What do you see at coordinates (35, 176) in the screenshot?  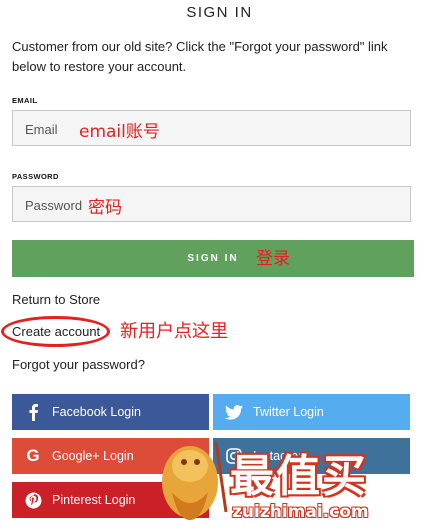 I see `password-label: PASSWORD` at bounding box center [35, 176].